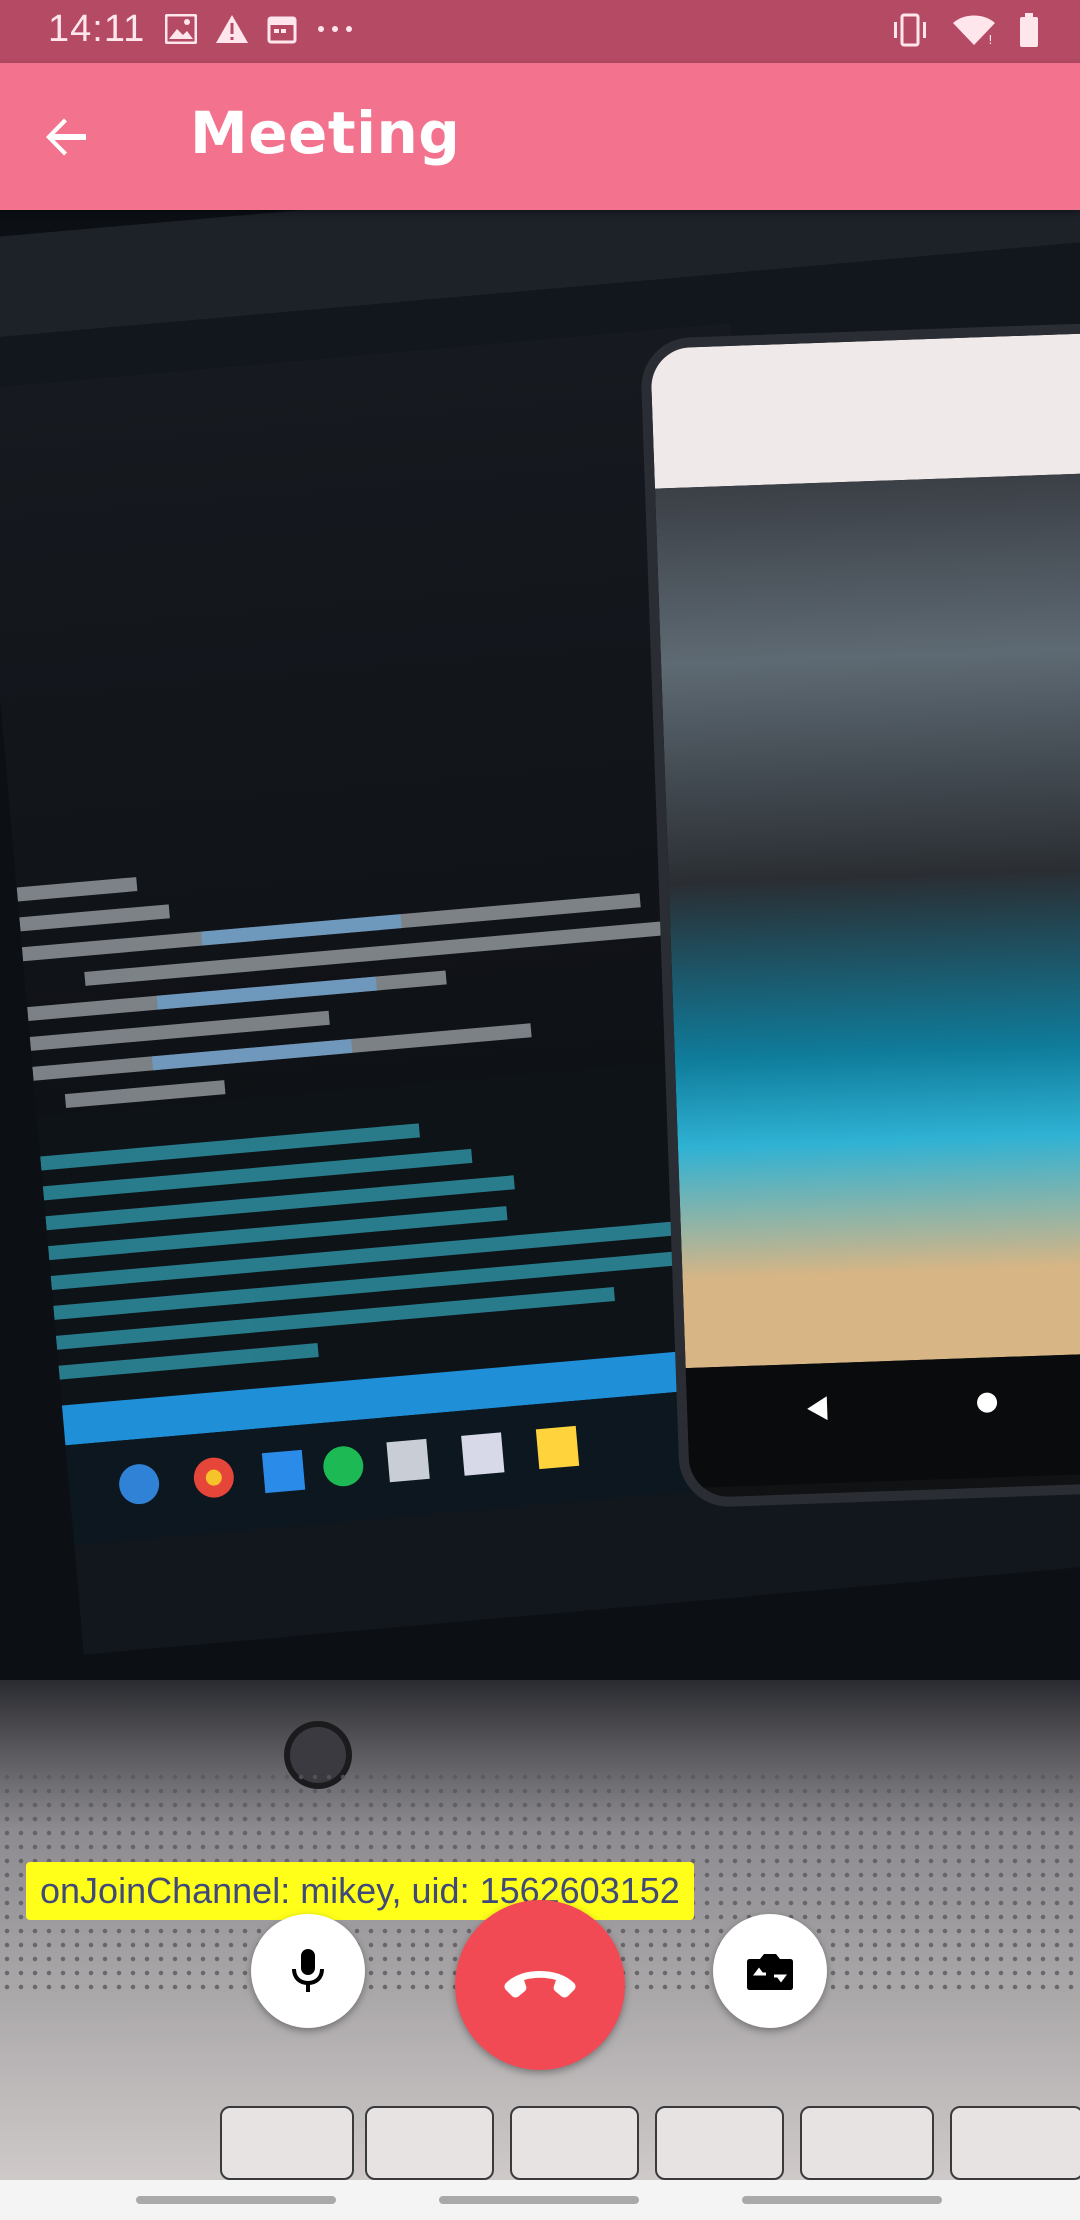 This screenshot has height=2220, width=1080. Describe the element at coordinates (910, 30) in the screenshot. I see `vibrate-icon` at that location.